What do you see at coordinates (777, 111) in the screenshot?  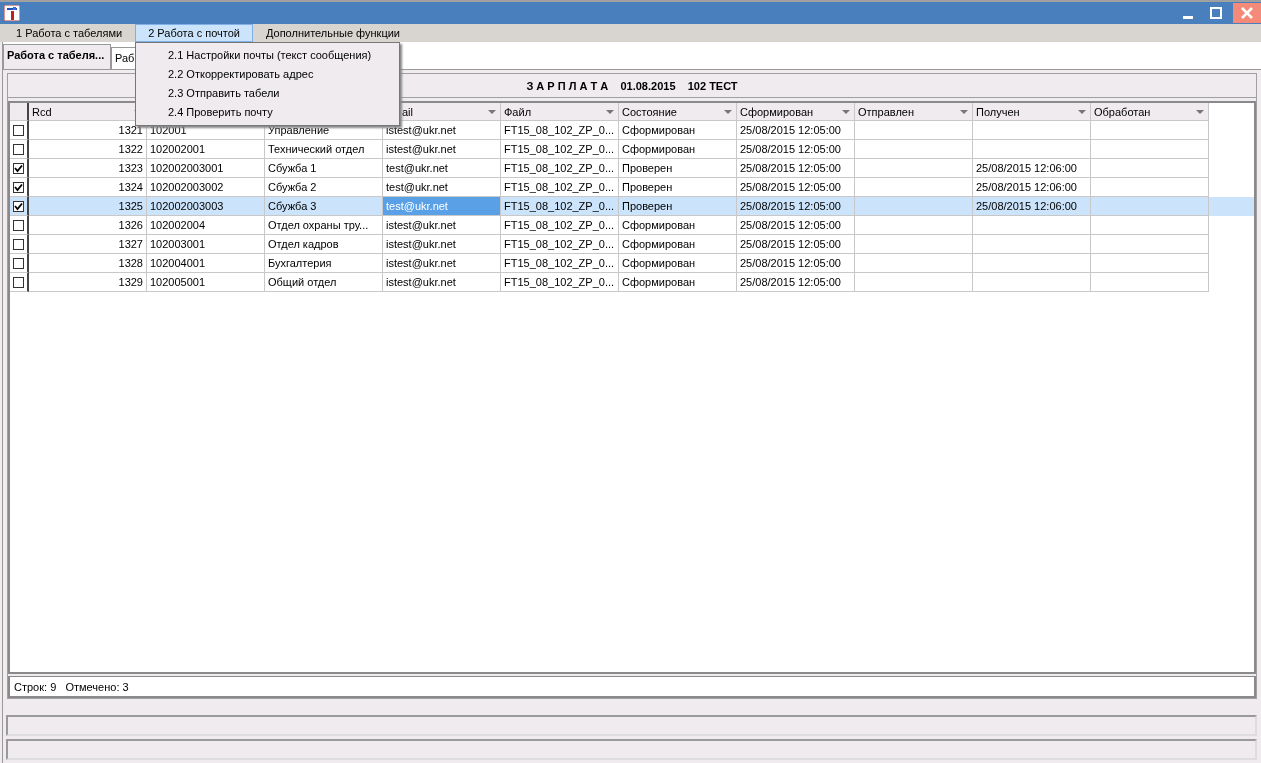 I see `column-label: Сформирован` at bounding box center [777, 111].